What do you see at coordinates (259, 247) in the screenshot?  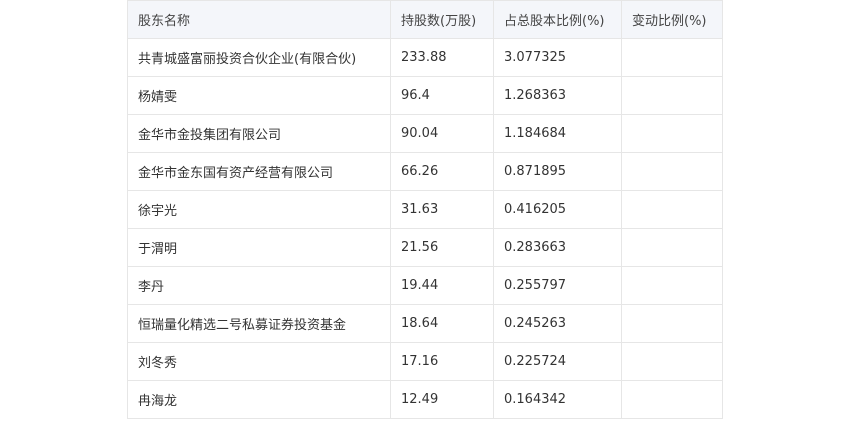 I see `cell-shareholder-name: 于渭明` at bounding box center [259, 247].